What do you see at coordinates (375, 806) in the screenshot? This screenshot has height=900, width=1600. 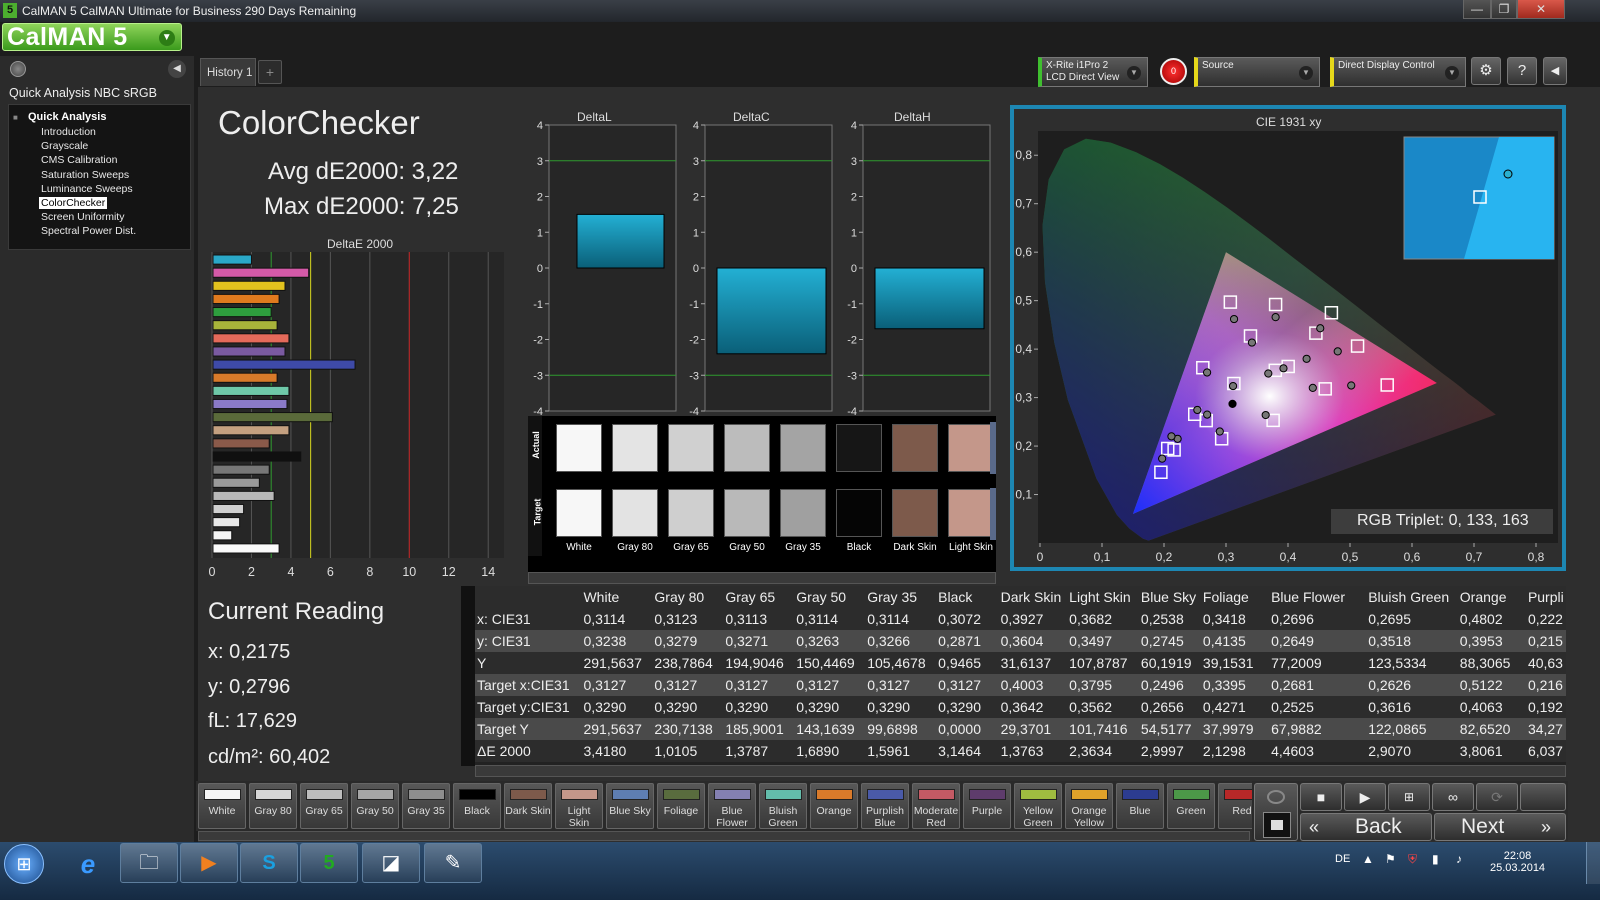 I see `color-button: Gray 50` at bounding box center [375, 806].